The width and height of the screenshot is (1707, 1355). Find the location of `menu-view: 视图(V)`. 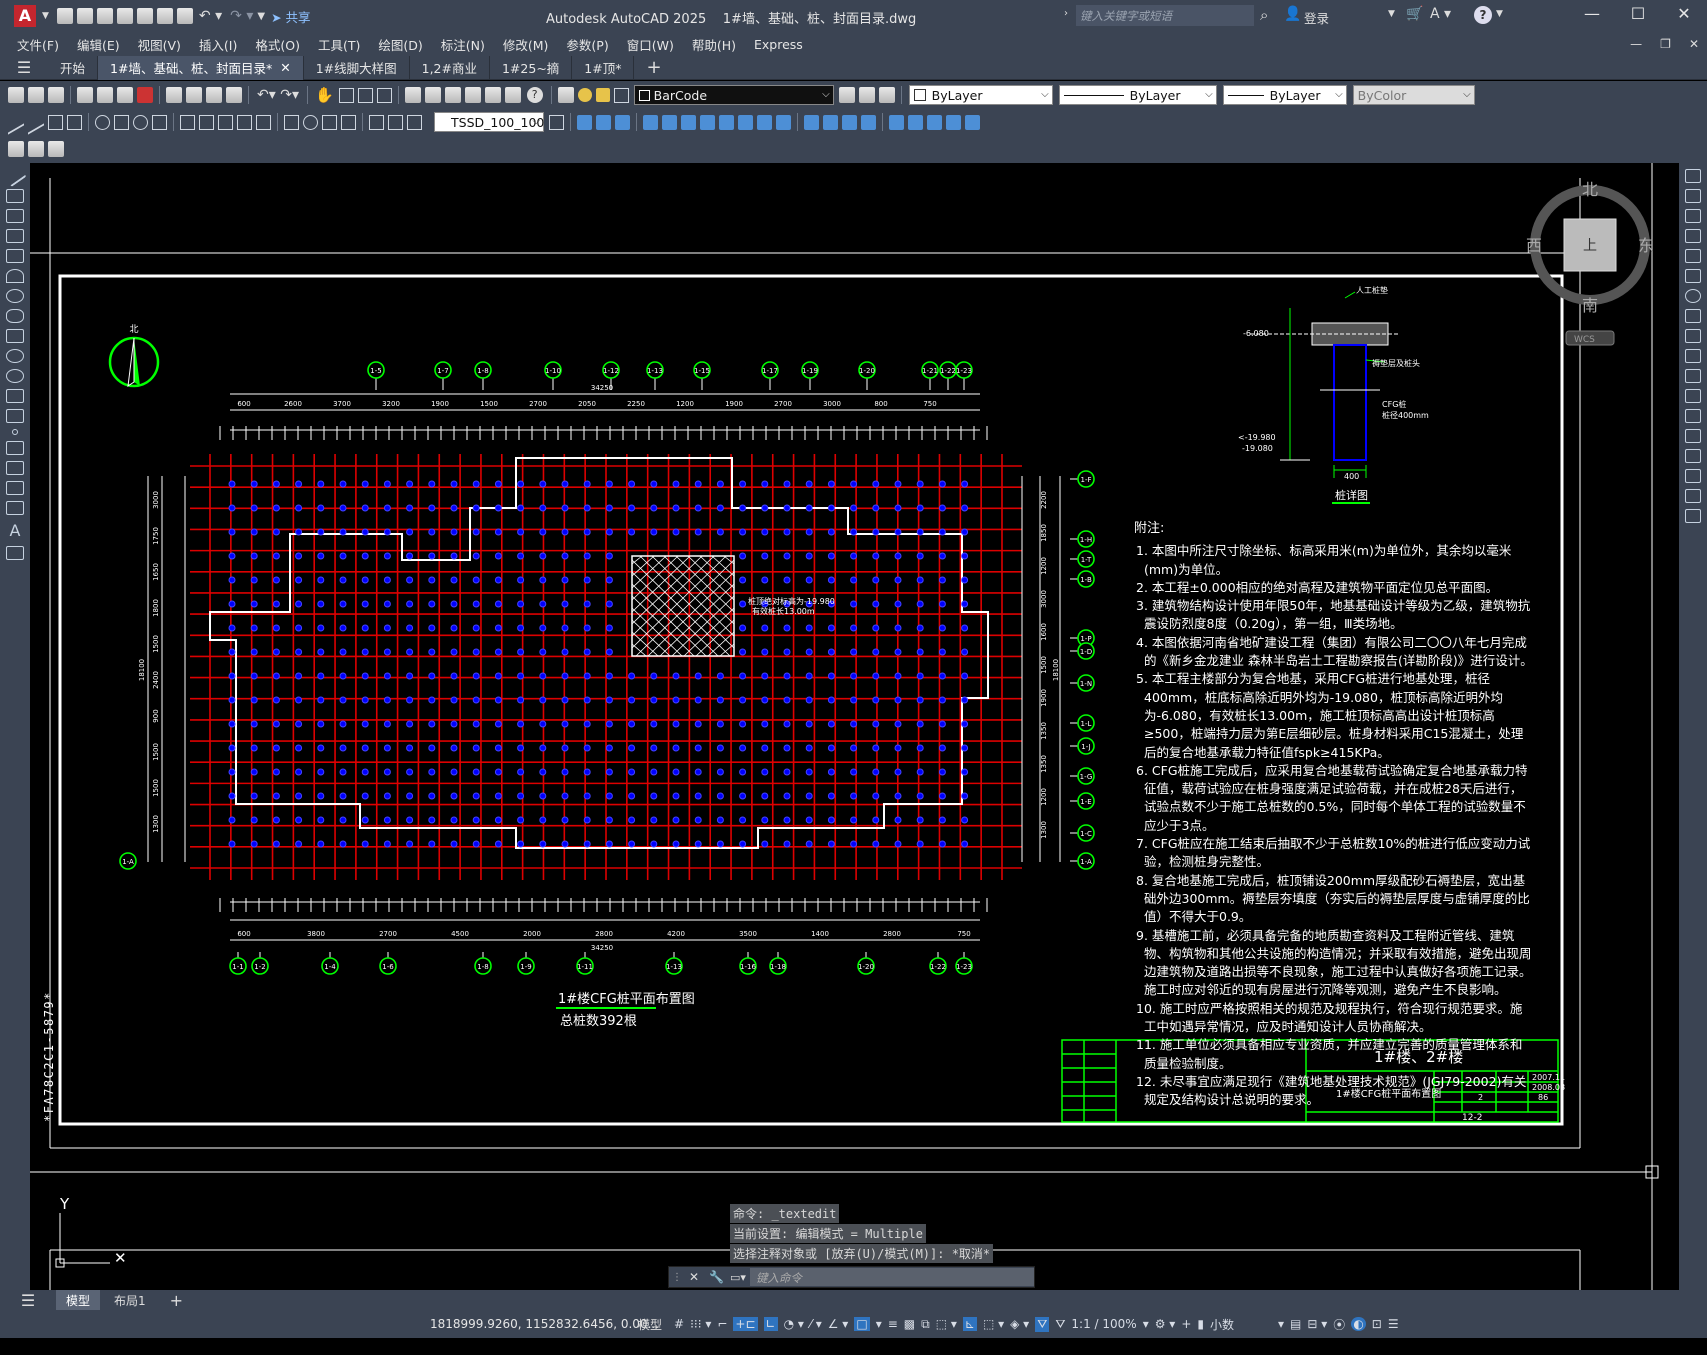

menu-view: 视图(V) is located at coordinates (159, 44).